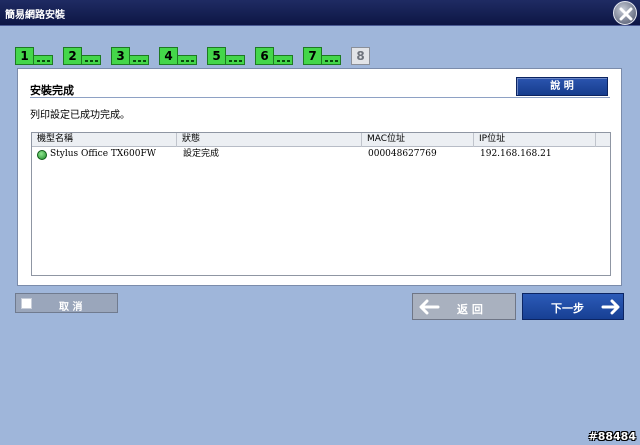  Describe the element at coordinates (168, 56) in the screenshot. I see `step-number: 4` at that location.